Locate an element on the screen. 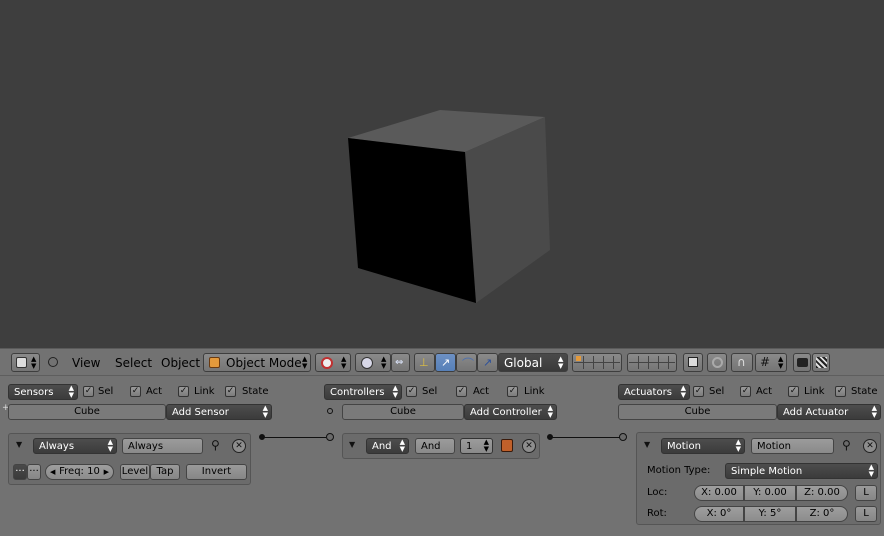  snap-element-selector: # ▲ ▼ is located at coordinates (771, 362).